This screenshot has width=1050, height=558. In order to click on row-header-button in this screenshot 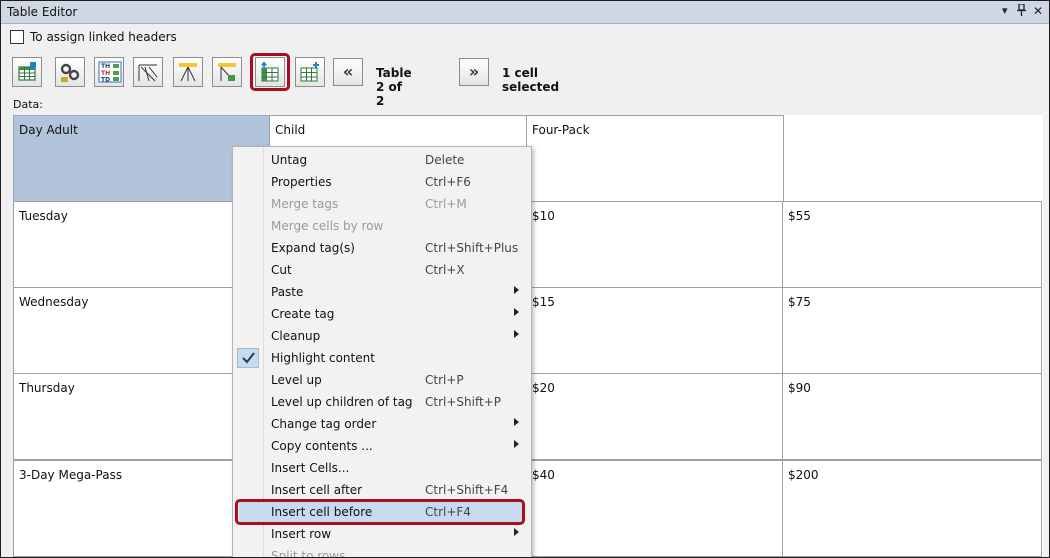, I will do `click(188, 72)`.